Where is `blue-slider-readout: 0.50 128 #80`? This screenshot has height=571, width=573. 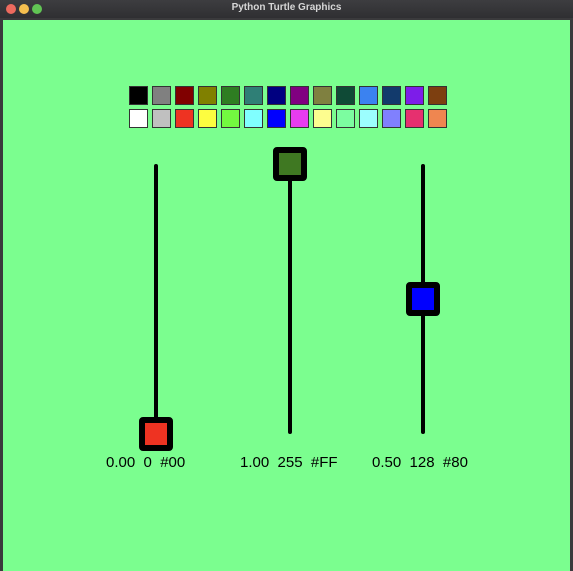
blue-slider-readout: 0.50 128 #80 is located at coordinates (420, 462).